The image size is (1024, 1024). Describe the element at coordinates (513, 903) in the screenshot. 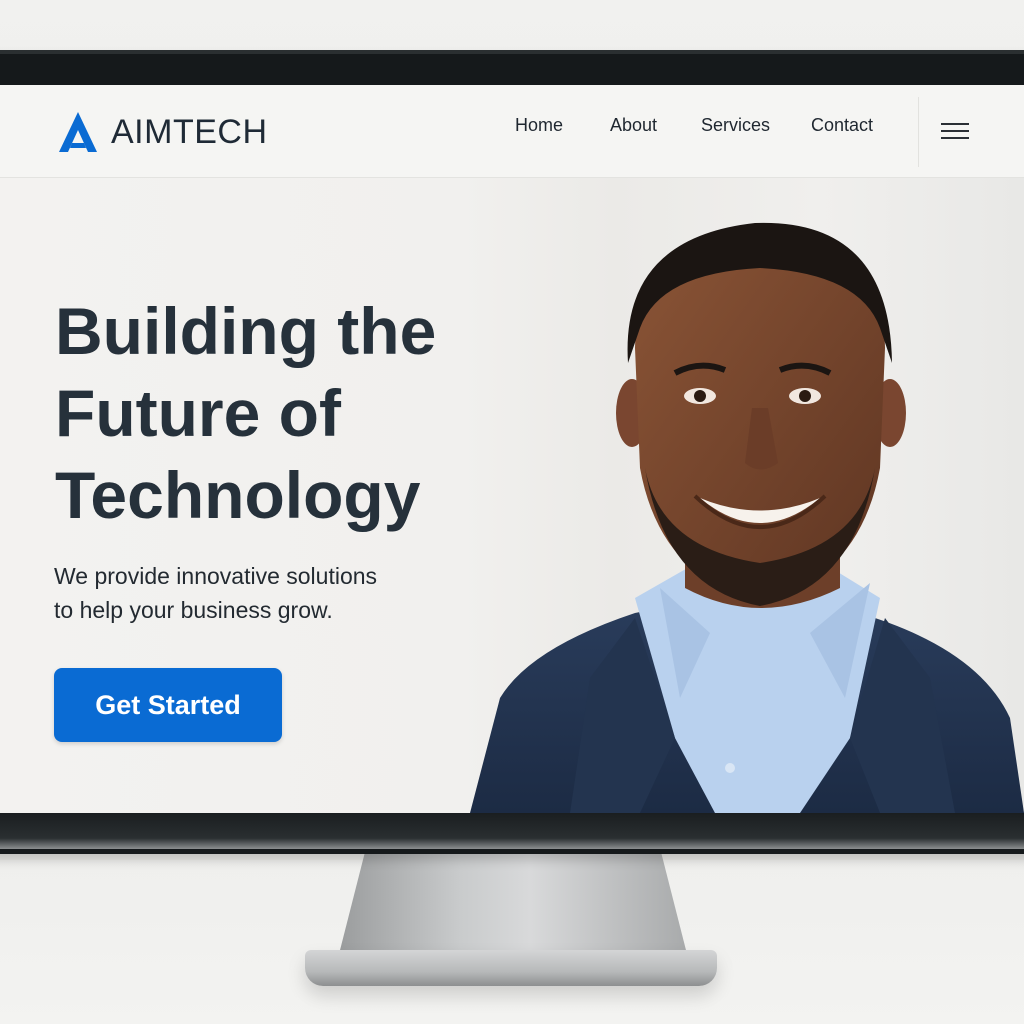

I see `monitor-stand-neck` at that location.